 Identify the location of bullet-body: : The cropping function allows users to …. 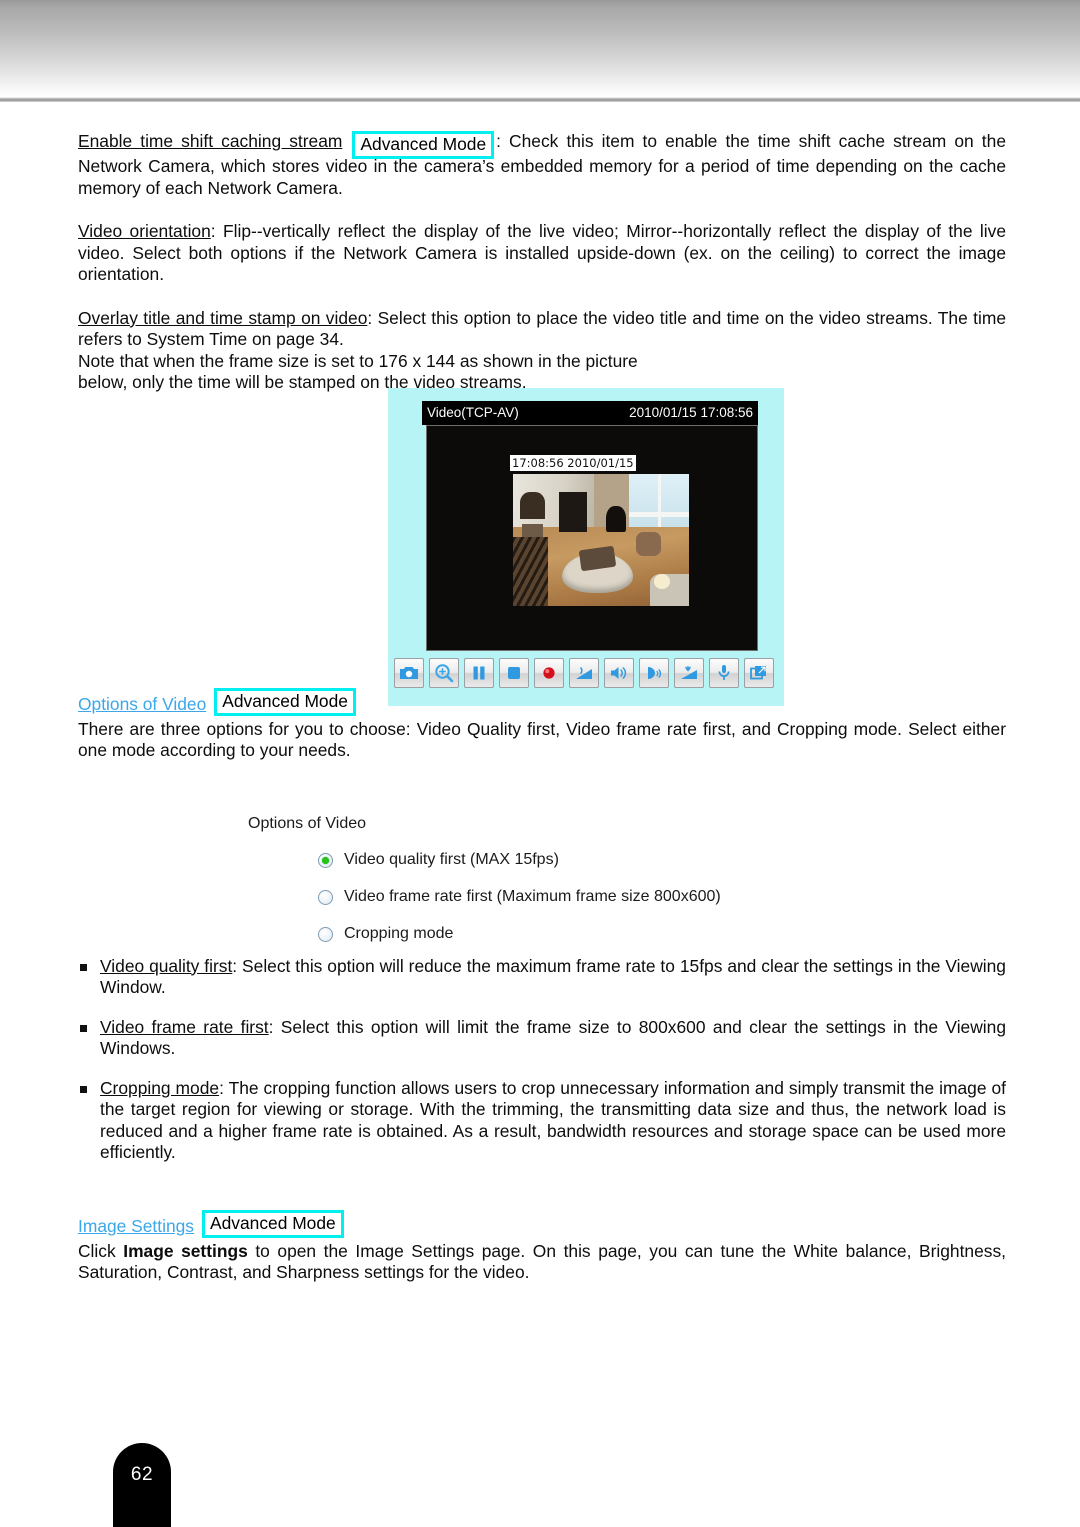
(553, 1120).